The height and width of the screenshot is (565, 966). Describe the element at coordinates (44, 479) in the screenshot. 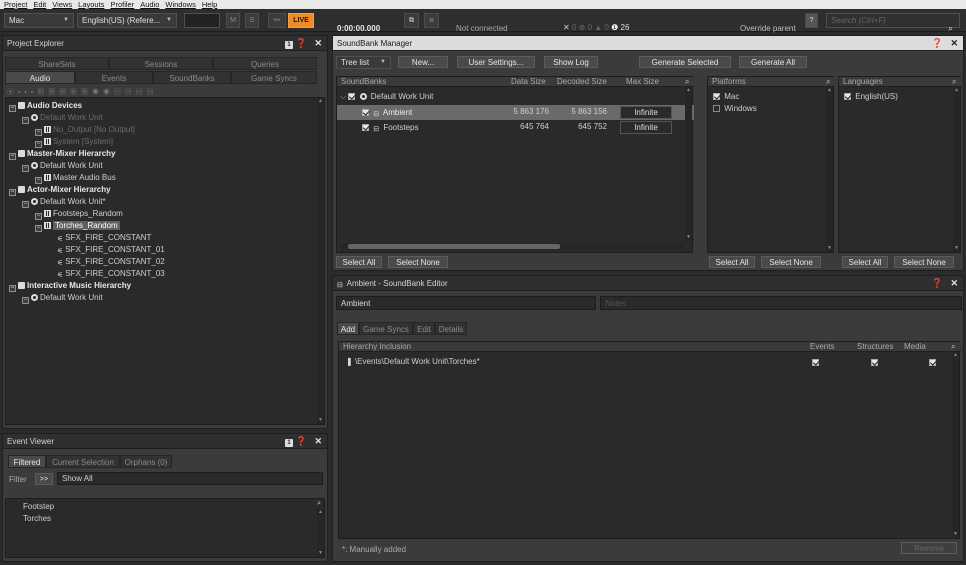

I see `filter-expand-button: >>` at that location.